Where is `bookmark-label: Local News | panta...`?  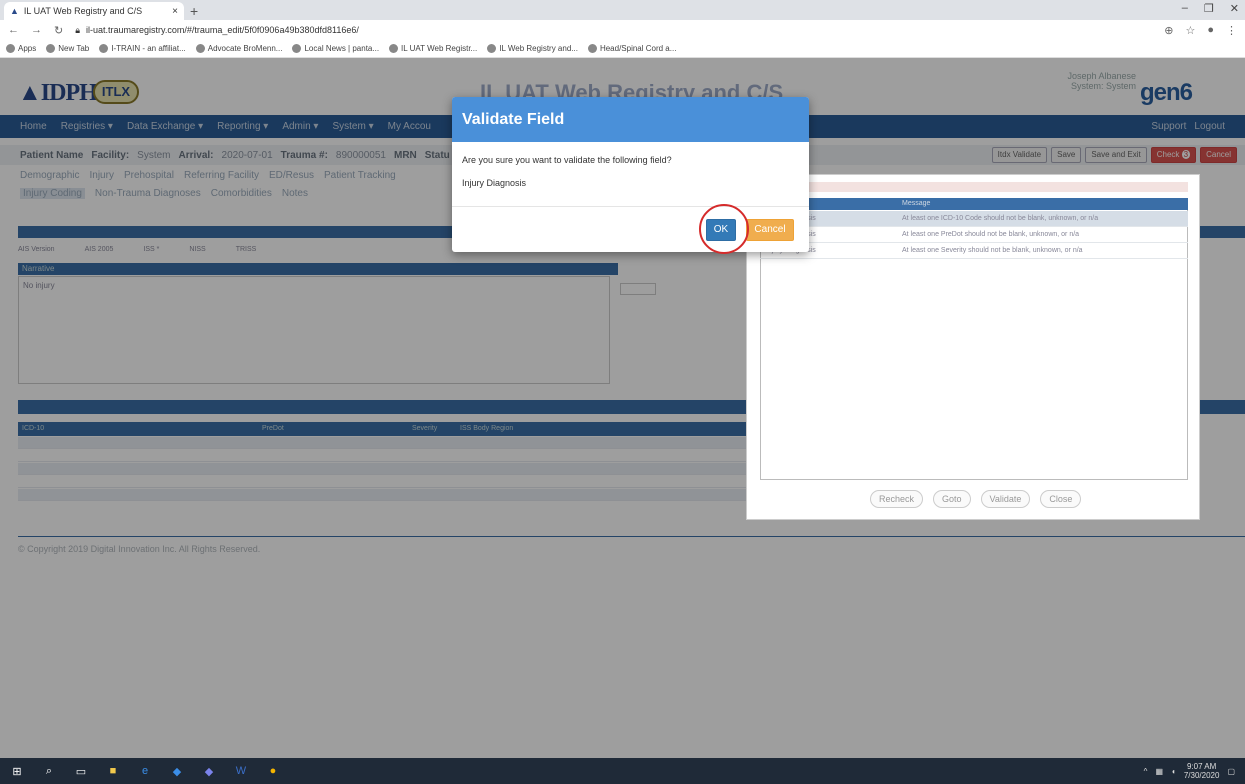 bookmark-label: Local News | panta... is located at coordinates (342, 48).